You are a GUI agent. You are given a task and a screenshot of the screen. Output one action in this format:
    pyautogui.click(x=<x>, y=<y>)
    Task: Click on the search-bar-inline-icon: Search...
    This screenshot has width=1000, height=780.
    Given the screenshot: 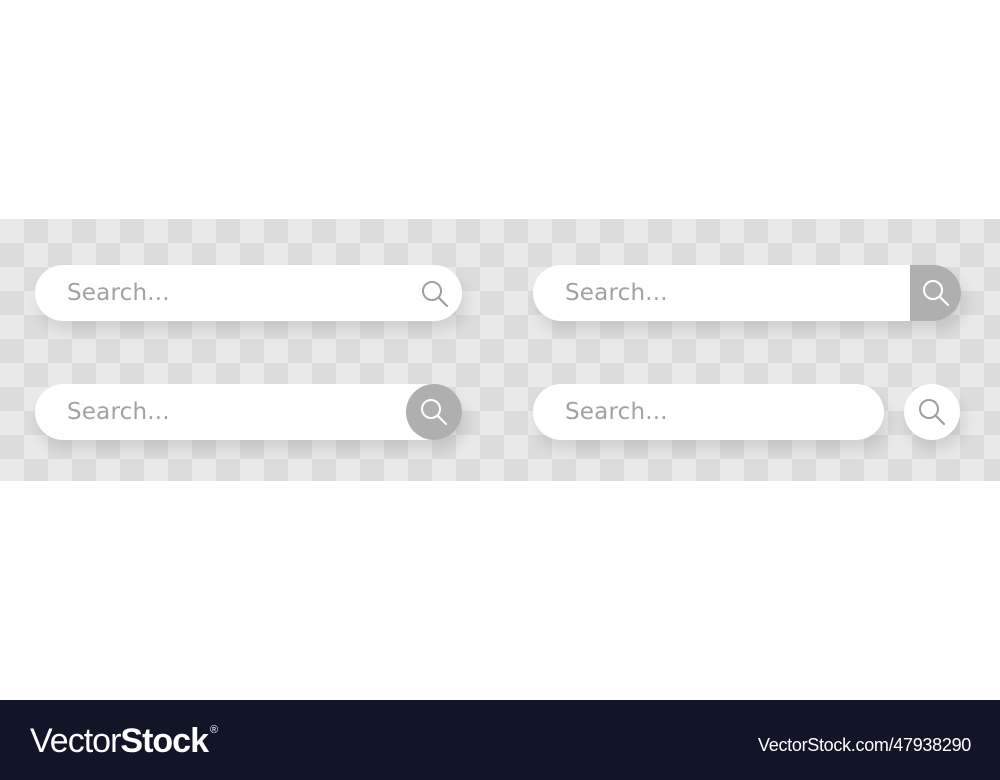 What is the action you would take?
    pyautogui.click(x=248, y=293)
    